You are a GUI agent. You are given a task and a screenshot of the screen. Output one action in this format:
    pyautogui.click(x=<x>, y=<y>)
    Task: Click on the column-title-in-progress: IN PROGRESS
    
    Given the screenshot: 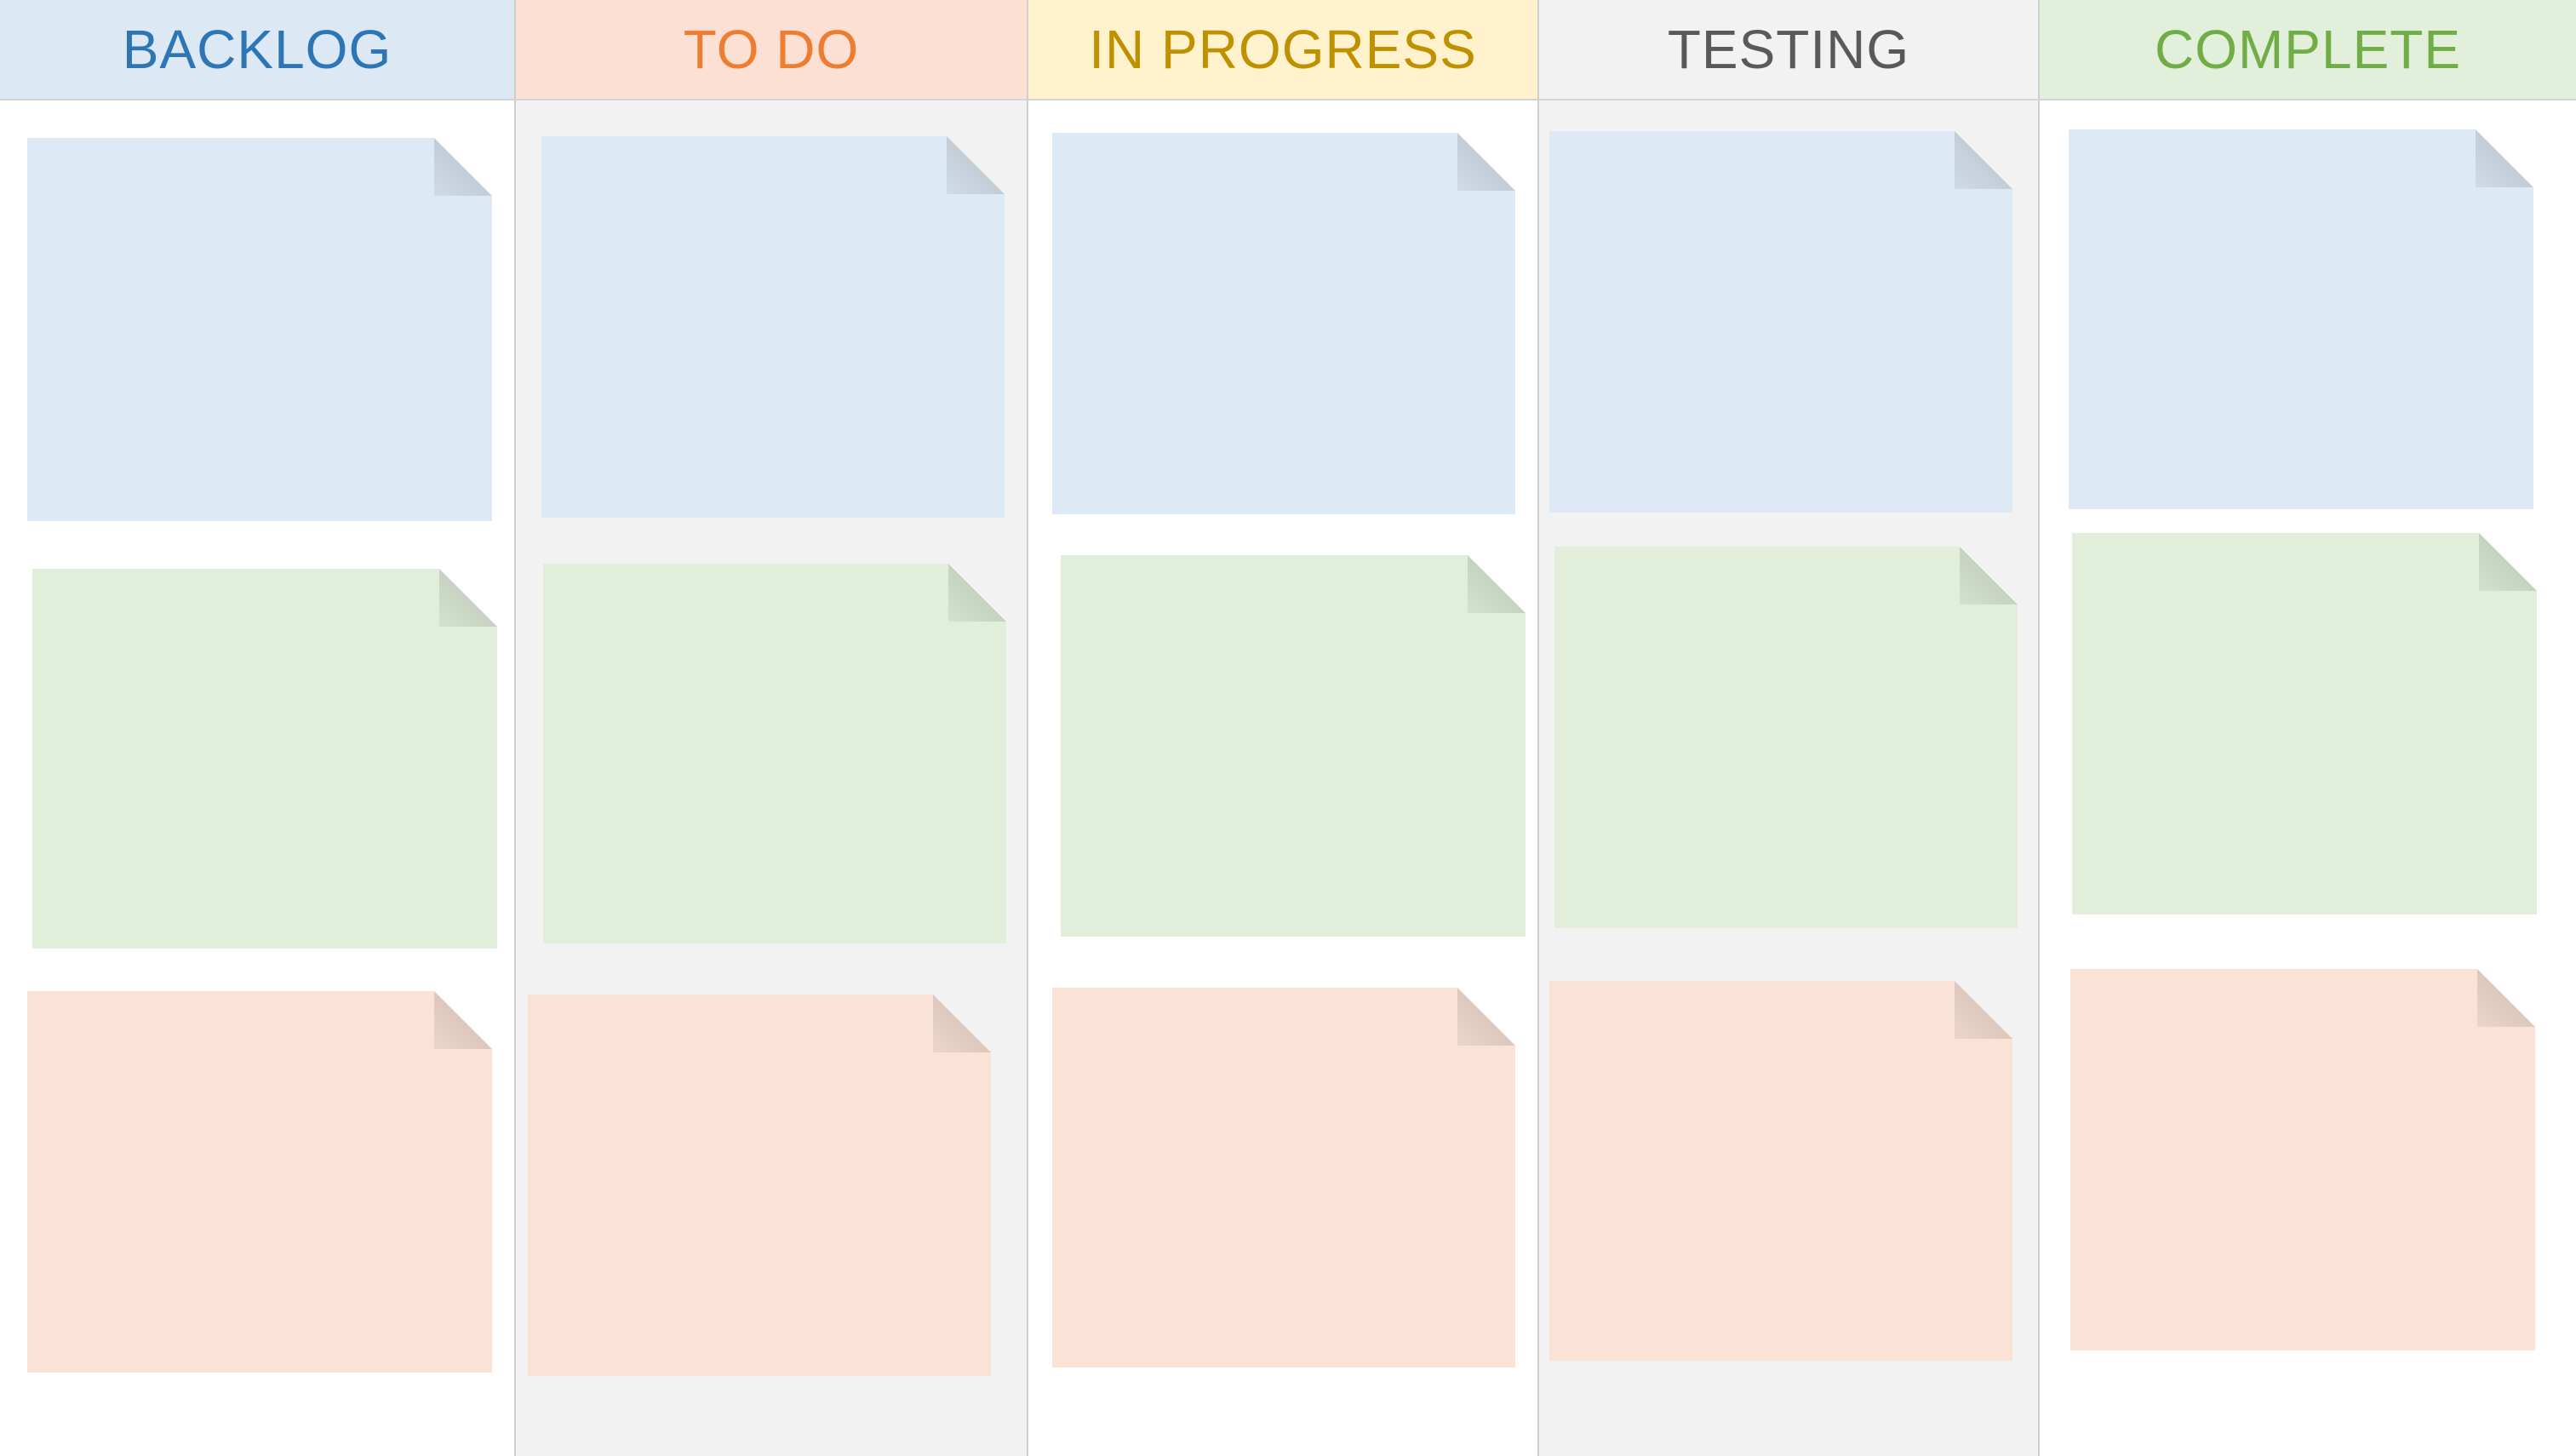 What is the action you would take?
    pyautogui.click(x=1283, y=49)
    